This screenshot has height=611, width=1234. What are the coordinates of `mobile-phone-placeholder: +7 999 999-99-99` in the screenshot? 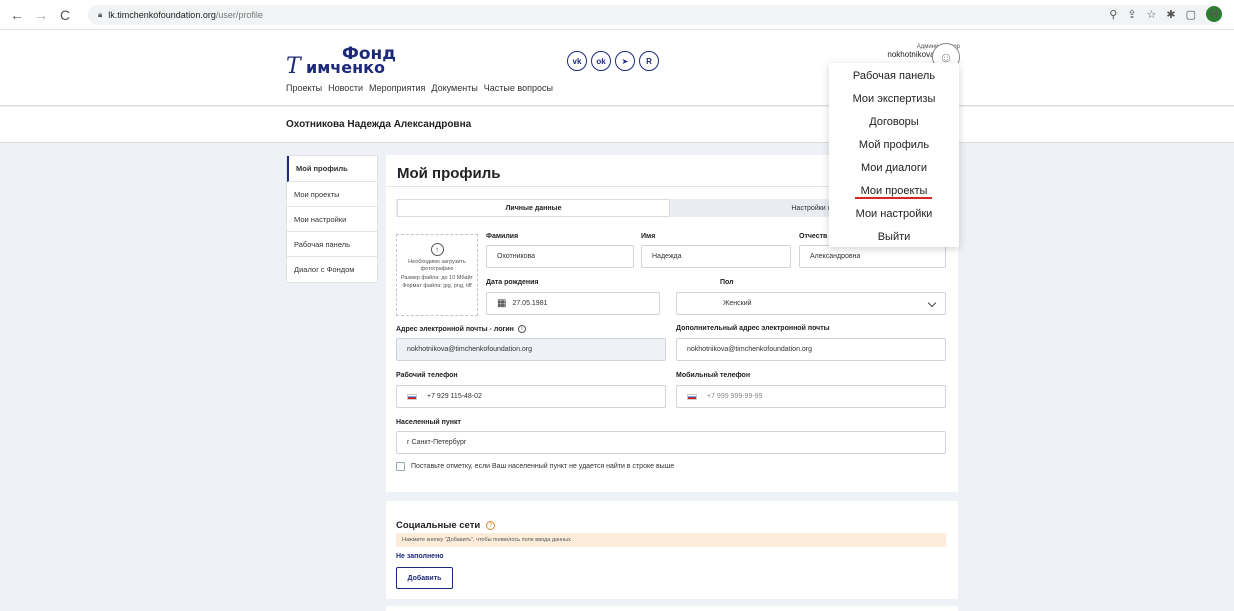 It's located at (735, 396).